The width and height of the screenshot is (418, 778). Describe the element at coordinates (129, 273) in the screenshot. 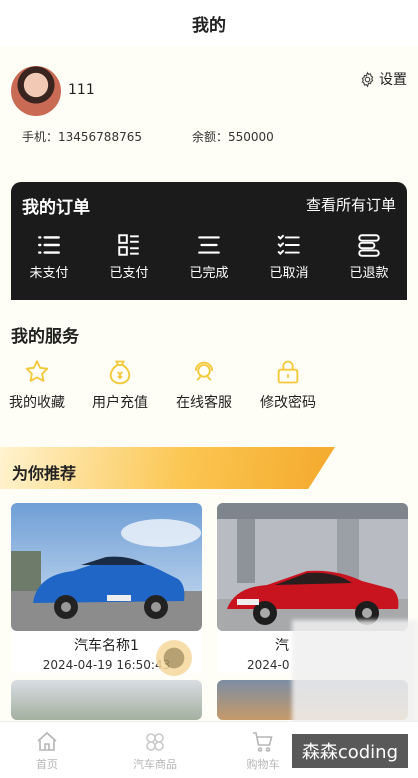

I see `order-label: 已支付` at that location.